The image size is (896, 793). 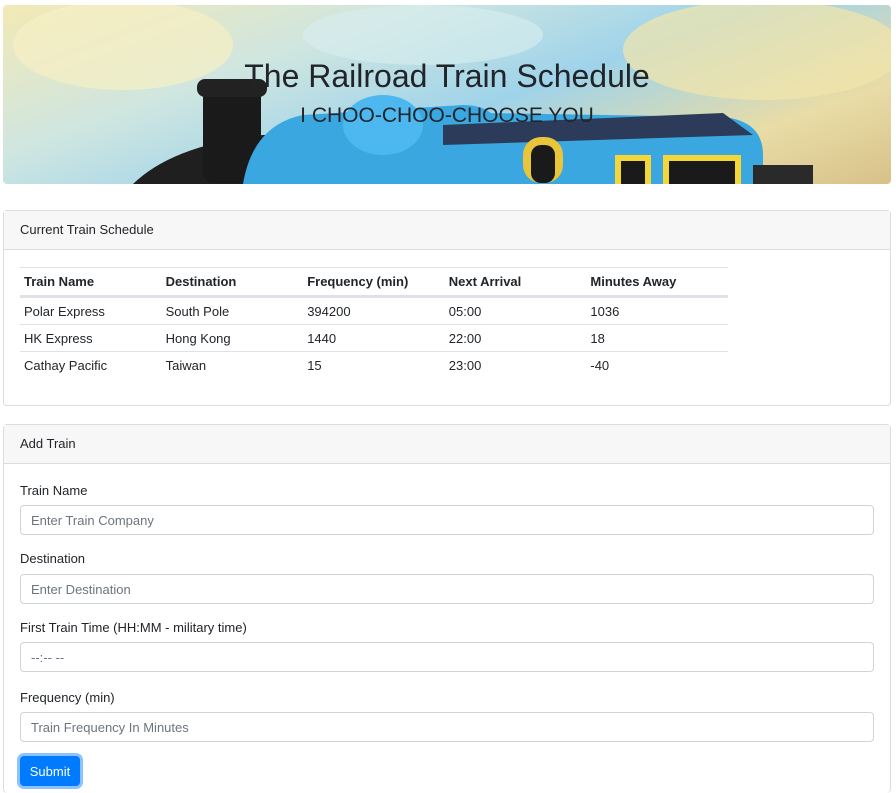 What do you see at coordinates (447, 76) in the screenshot?
I see `page-title: The Railroad Train Schedule` at bounding box center [447, 76].